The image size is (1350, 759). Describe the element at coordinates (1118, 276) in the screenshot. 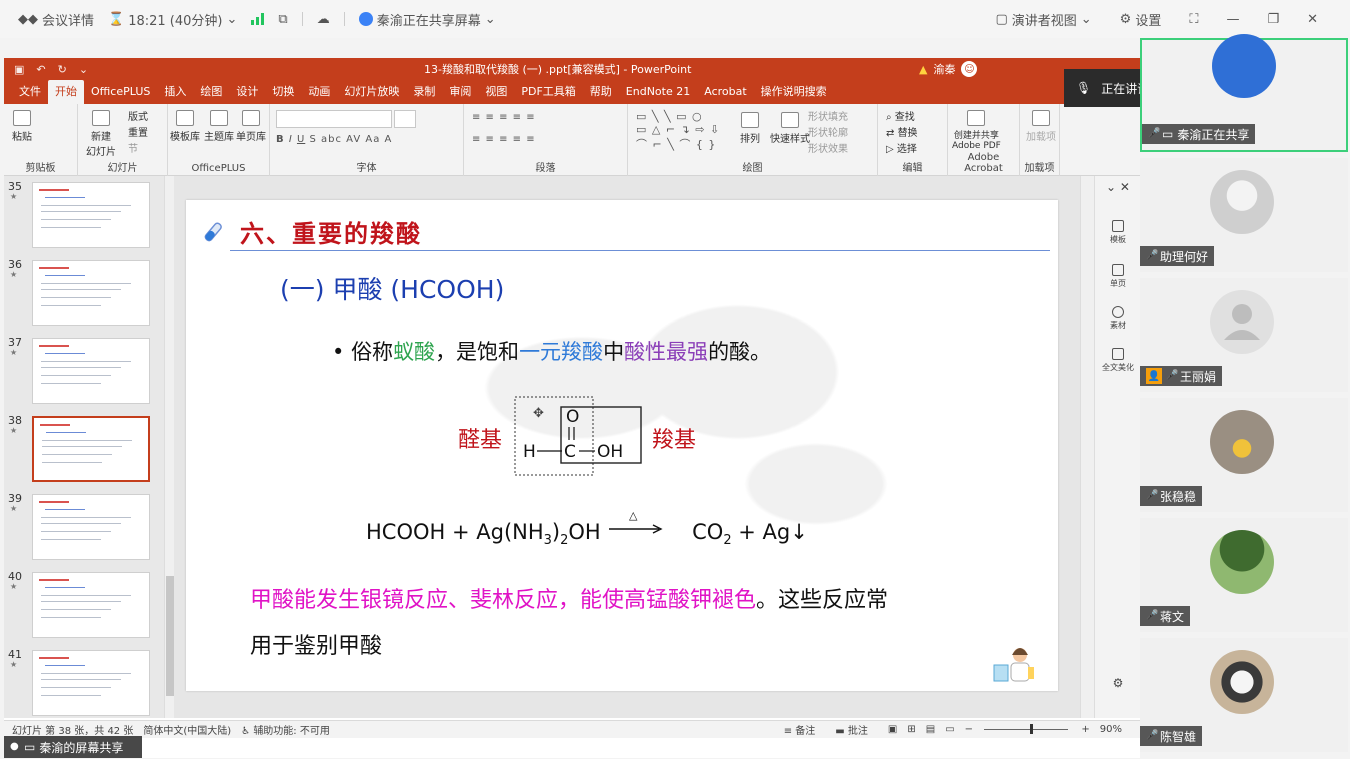

I see `single-page-tool-button: 单页` at that location.